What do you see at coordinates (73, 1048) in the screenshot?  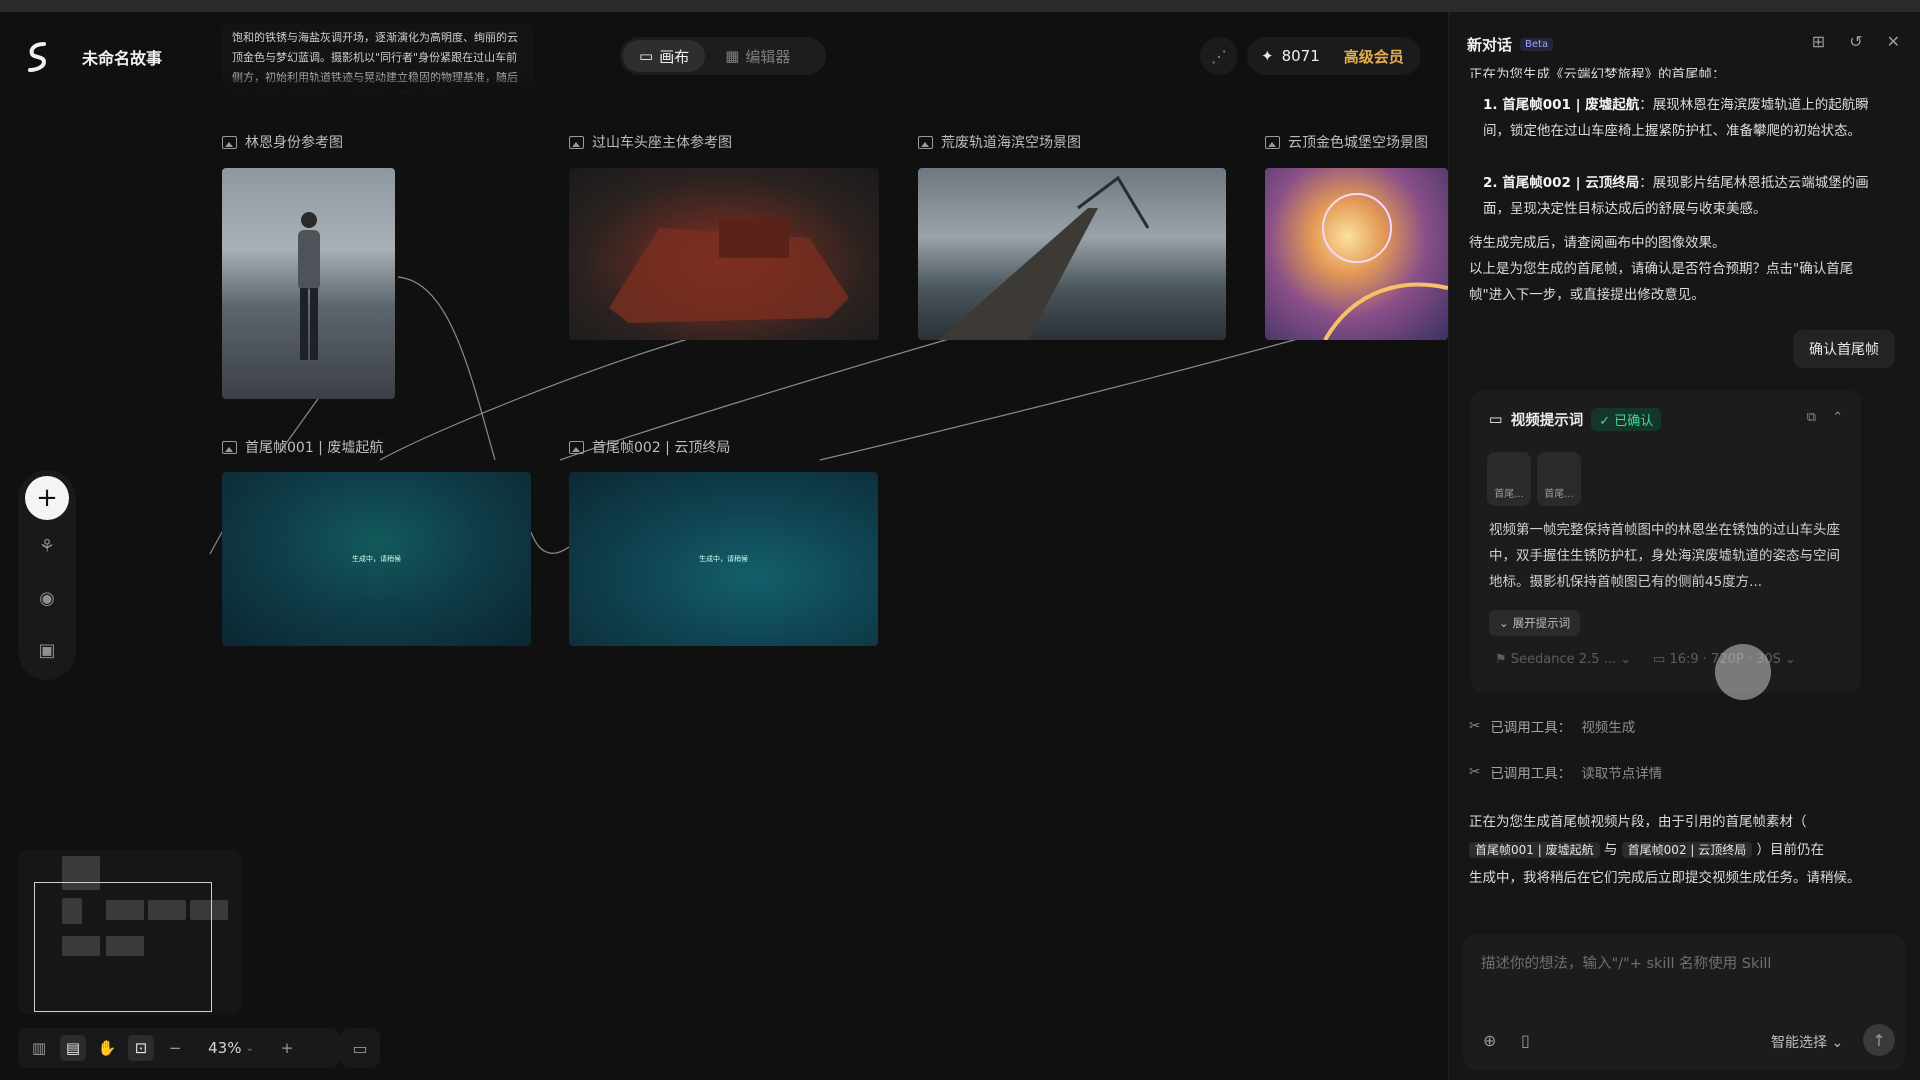 I see `map-icon: ▤` at bounding box center [73, 1048].